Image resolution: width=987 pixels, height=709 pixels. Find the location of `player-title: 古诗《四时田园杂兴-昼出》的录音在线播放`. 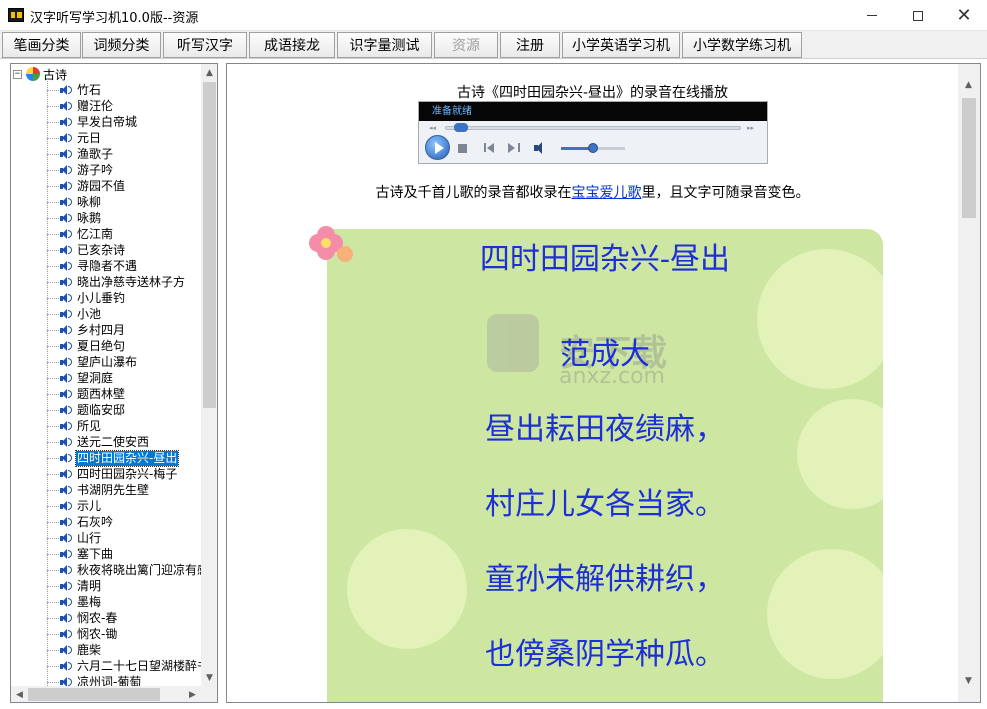

player-title: 古诗《四时田园杂兴-昼出》的录音在线播放 is located at coordinates (592, 93).